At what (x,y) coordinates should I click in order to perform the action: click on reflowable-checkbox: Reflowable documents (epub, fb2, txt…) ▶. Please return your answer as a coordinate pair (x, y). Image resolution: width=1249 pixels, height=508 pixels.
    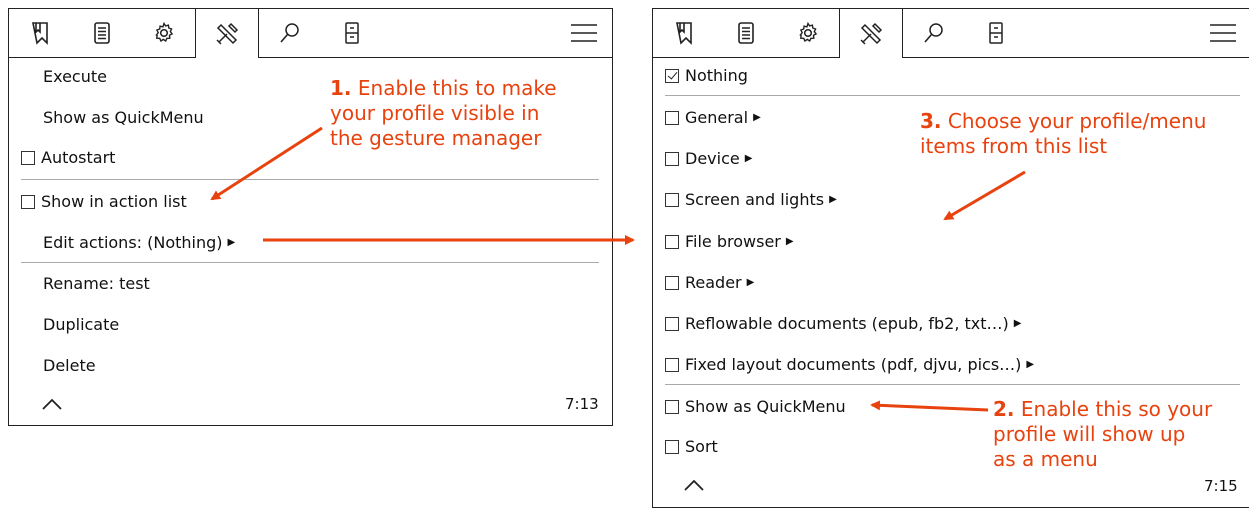
    Looking at the image, I should click on (843, 324).